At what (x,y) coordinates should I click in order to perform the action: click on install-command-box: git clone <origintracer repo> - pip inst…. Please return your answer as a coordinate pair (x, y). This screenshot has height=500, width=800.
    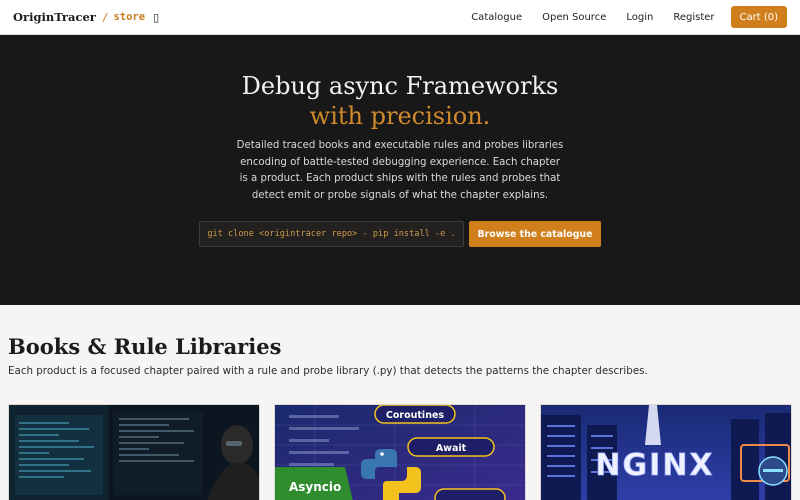
    Looking at the image, I should click on (331, 234).